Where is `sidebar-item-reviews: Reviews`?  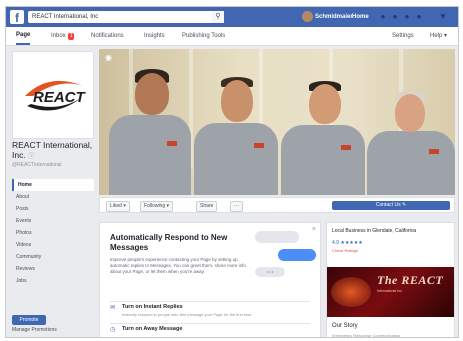 sidebar-item-reviews: Reviews is located at coordinates (53, 269).